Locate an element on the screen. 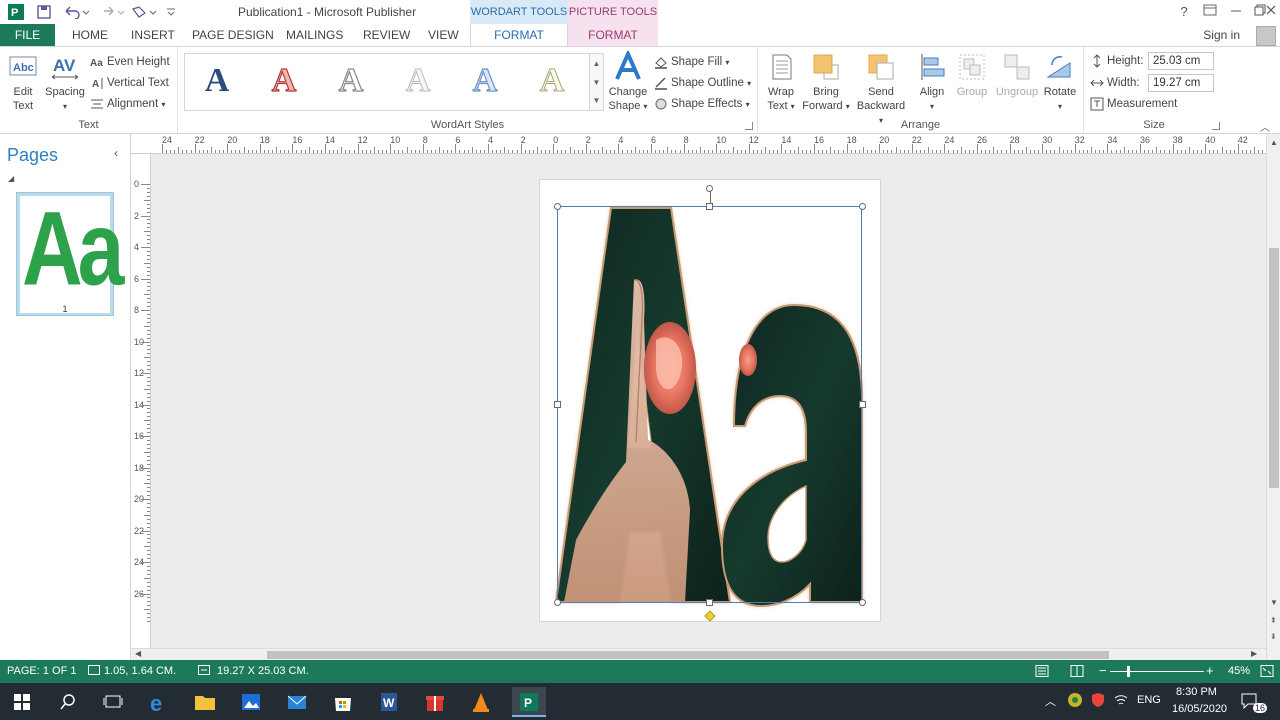 The height and width of the screenshot is (720, 1280). resize-handle-sw is located at coordinates (557, 602).